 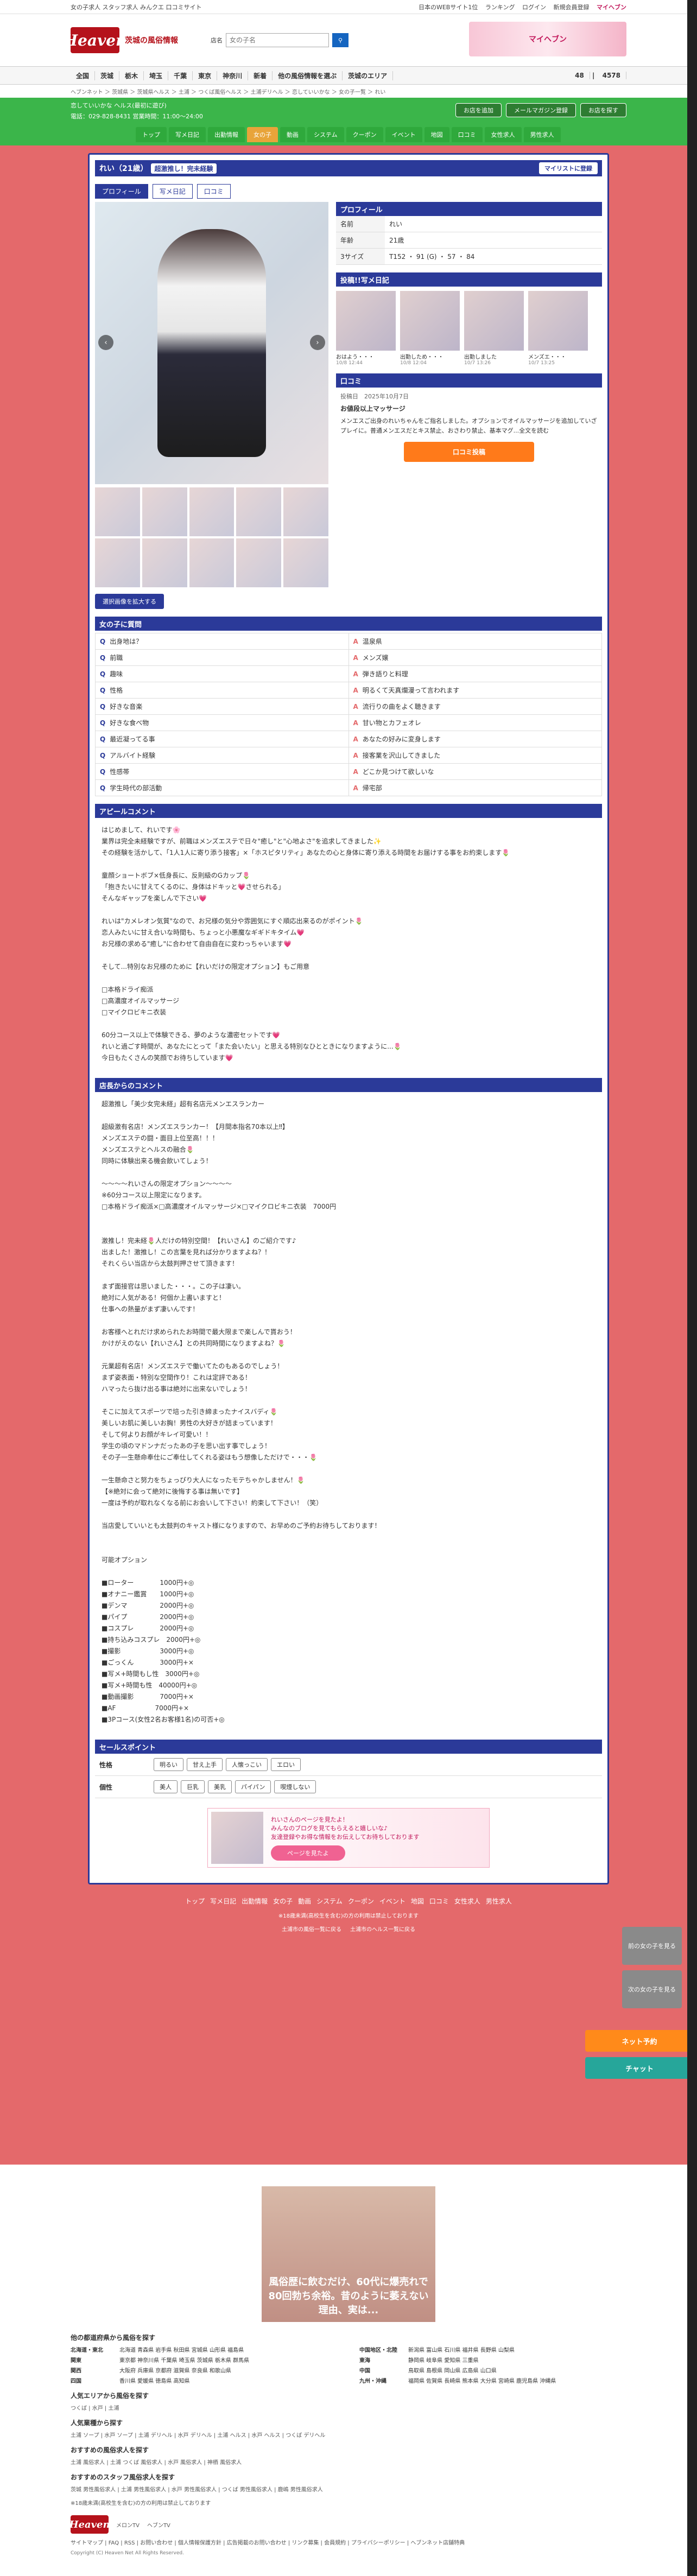 I want to click on popular-area-links: つくば | 水戸 | 土浦, so click(x=348, y=2408).